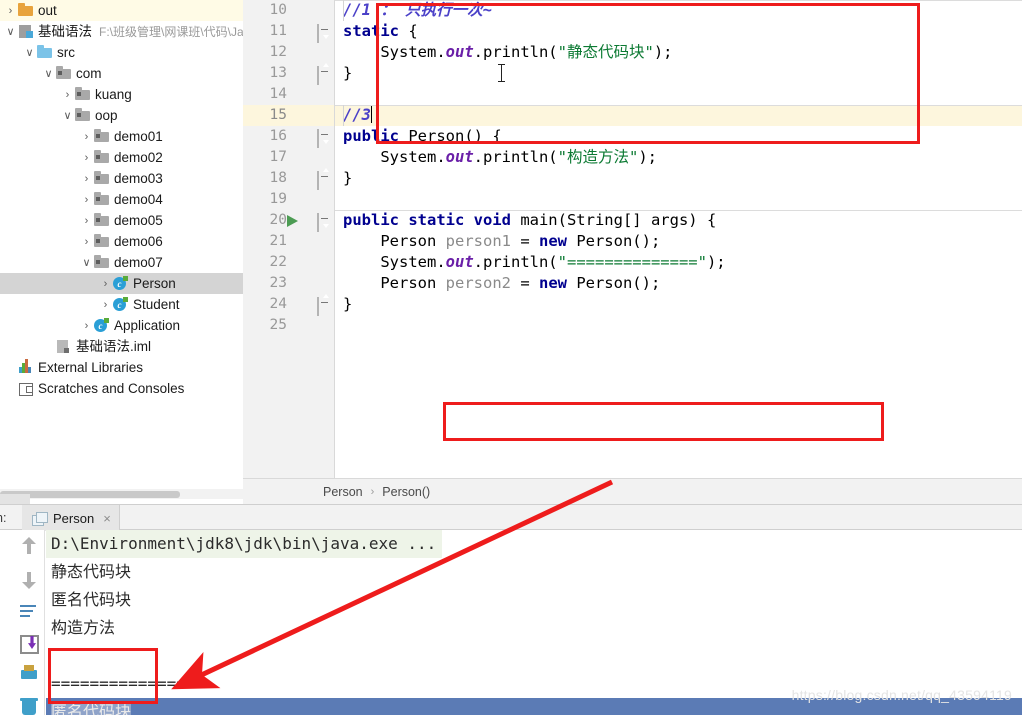 This screenshot has width=1022, height=715. Describe the element at coordinates (121, 199) in the screenshot. I see `tree-item-demo04: › demo04` at that location.